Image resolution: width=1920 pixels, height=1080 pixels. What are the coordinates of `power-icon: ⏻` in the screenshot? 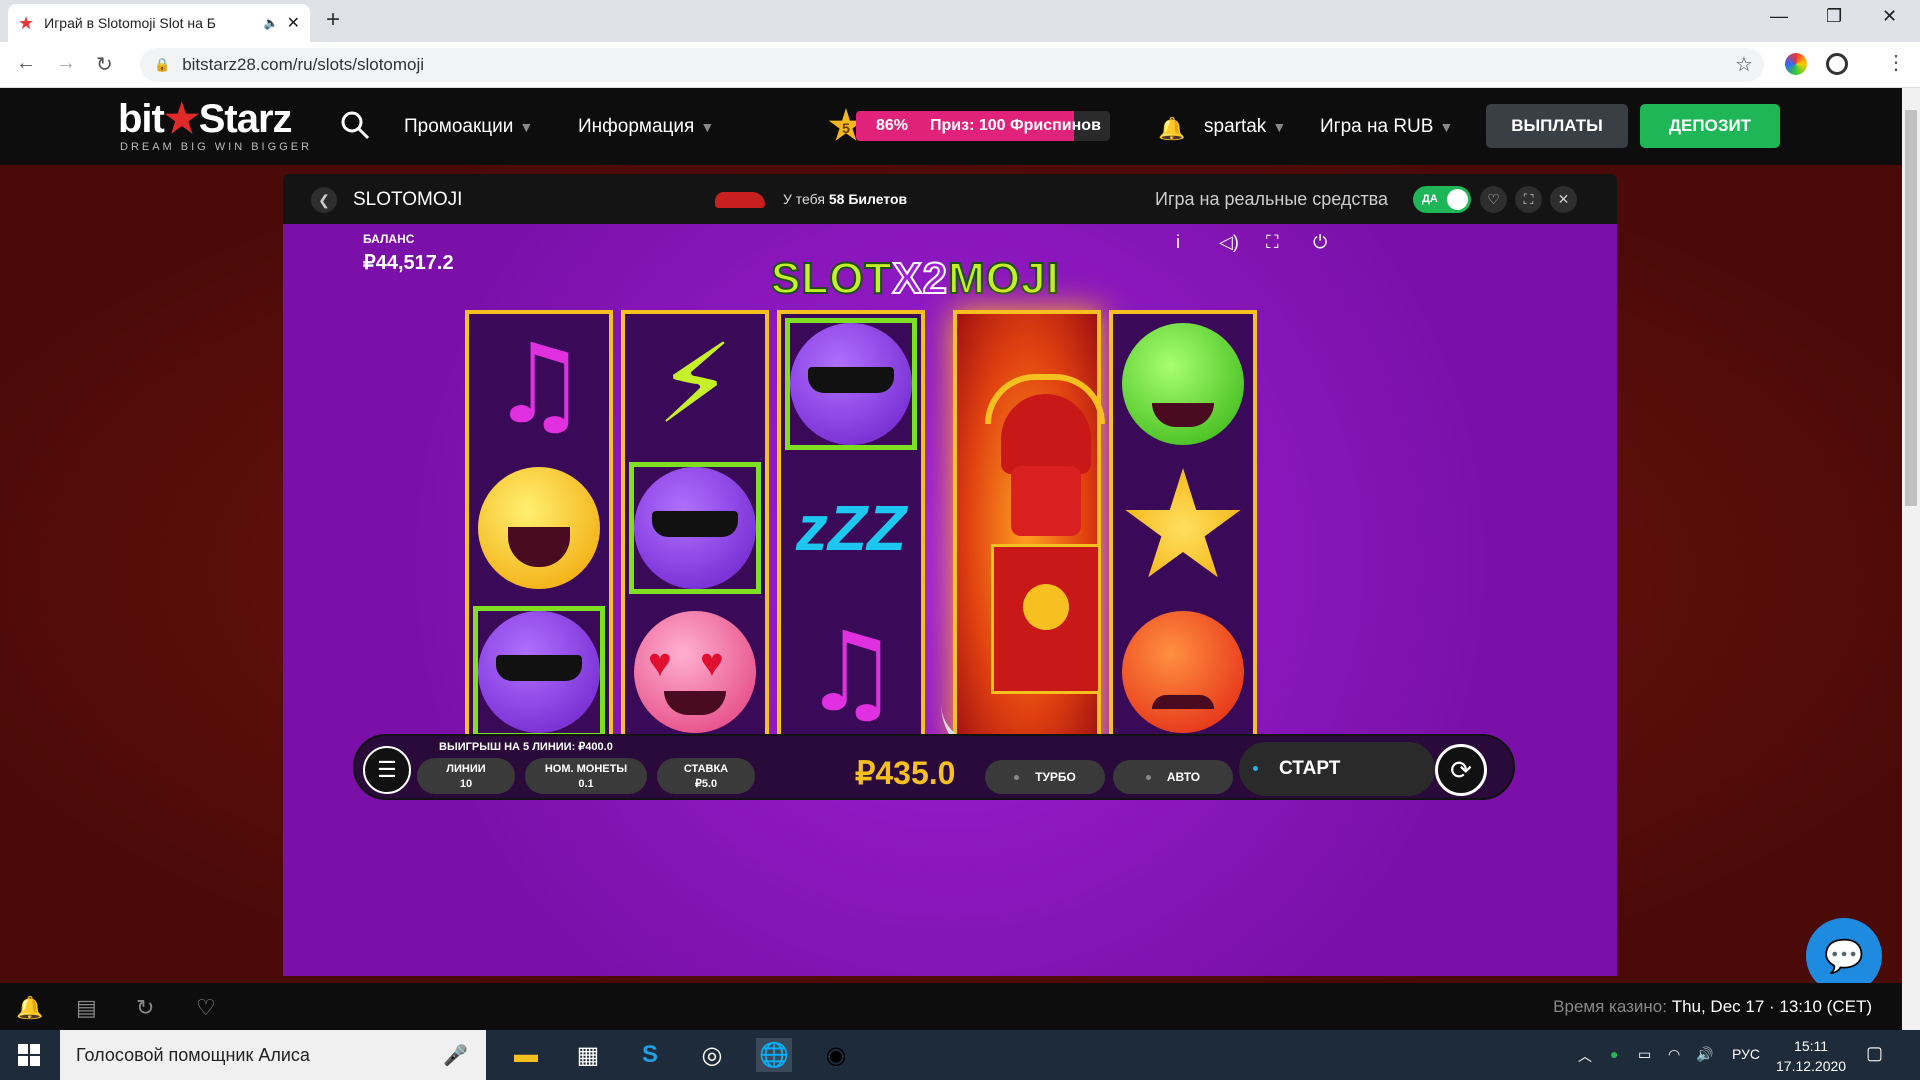 It's located at (1320, 242).